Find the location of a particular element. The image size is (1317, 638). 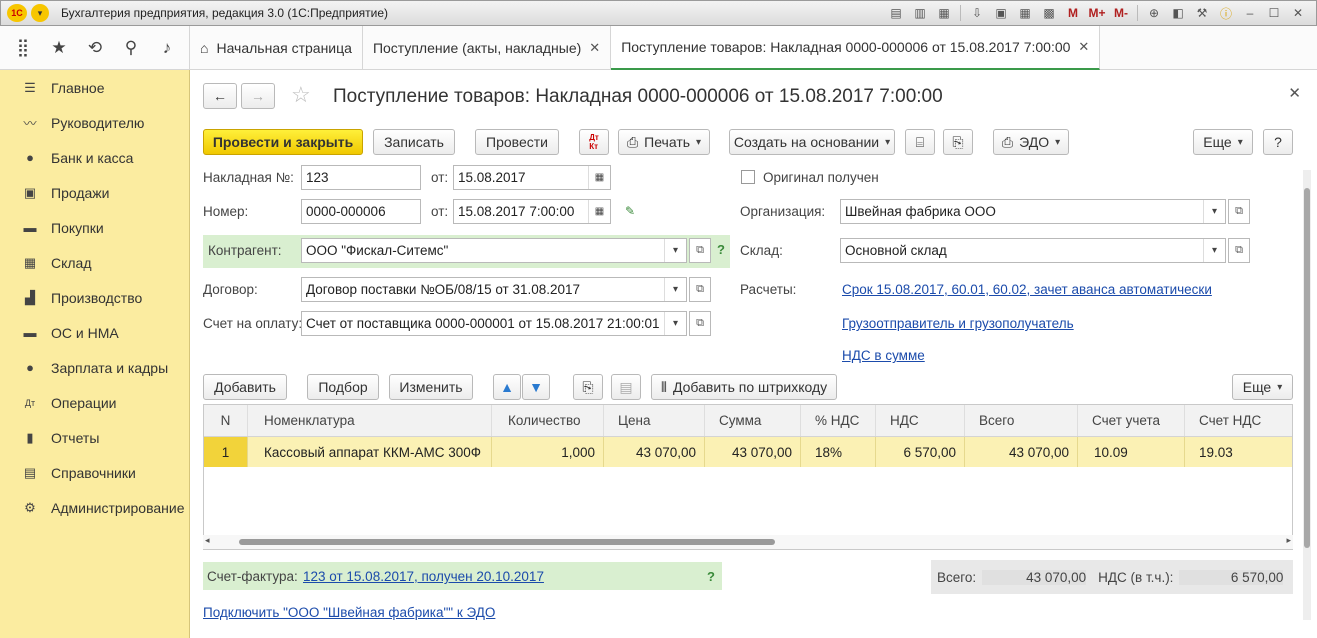

sidebar-item-catalogs: ▤ Справочники is located at coordinates (94, 472).